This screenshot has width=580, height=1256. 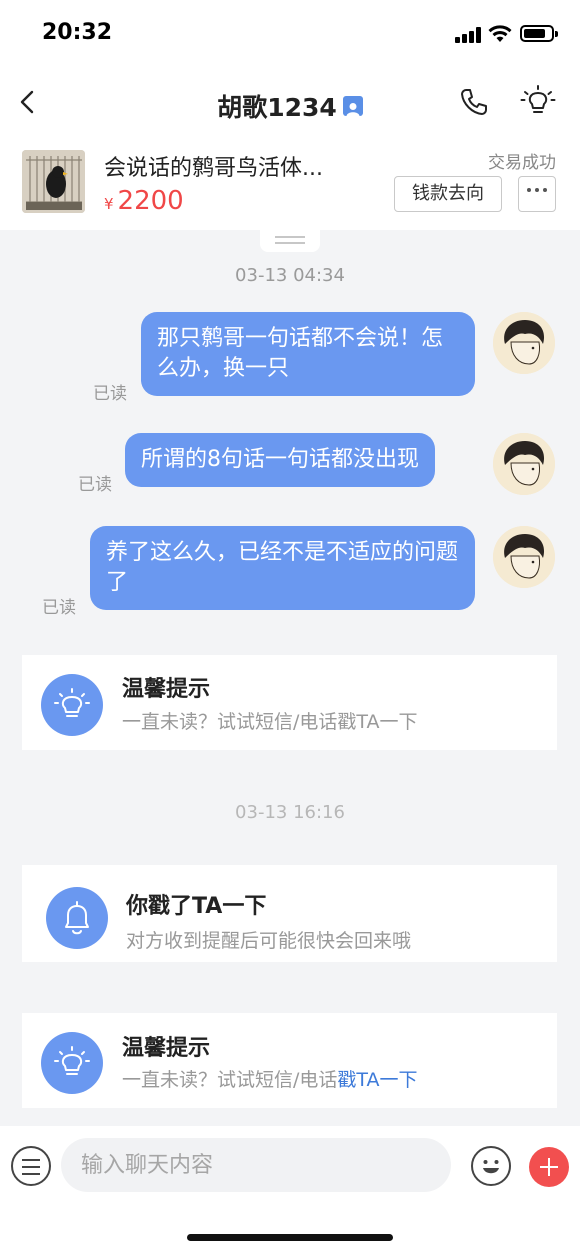 I want to click on poke-link: 戳TA一下, so click(x=377, y=1080).